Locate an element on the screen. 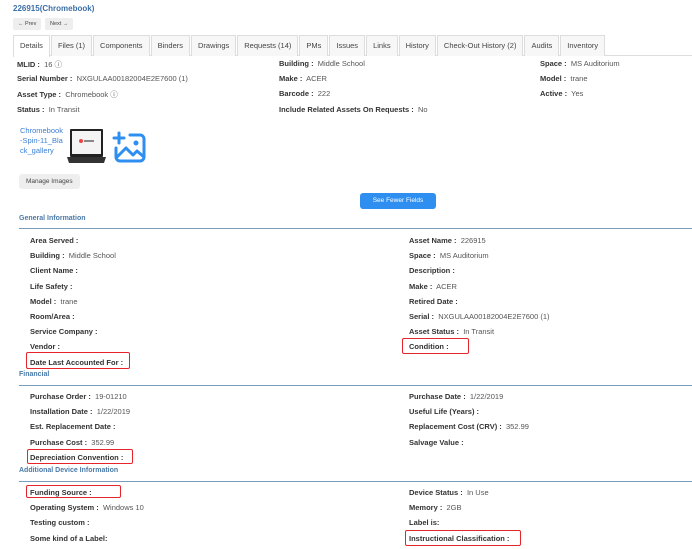 Image resolution: width=692 pixels, height=549 pixels. tab-check-out-history-2: Check-Out History (2) is located at coordinates (480, 45).